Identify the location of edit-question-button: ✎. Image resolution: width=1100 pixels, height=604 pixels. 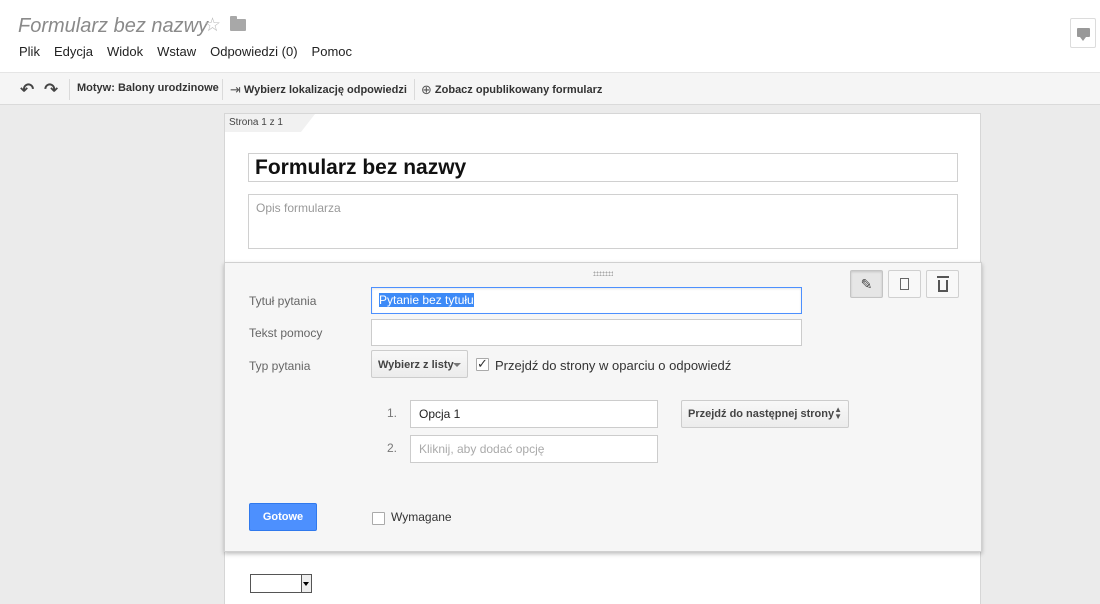
(866, 284).